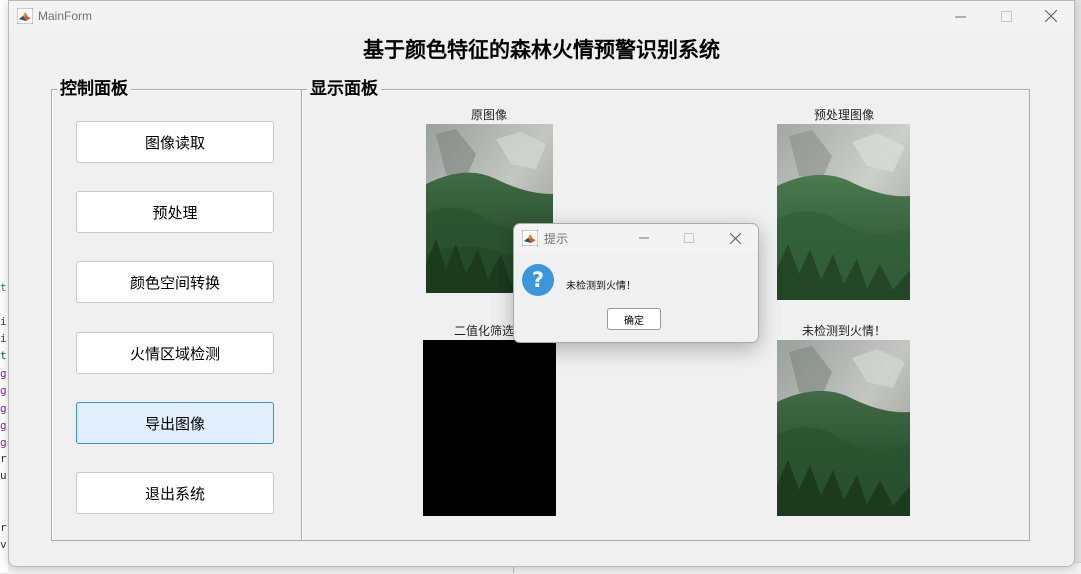 The image size is (1081, 574). What do you see at coordinates (3, 475) in the screenshot?
I see `editor-char: u` at bounding box center [3, 475].